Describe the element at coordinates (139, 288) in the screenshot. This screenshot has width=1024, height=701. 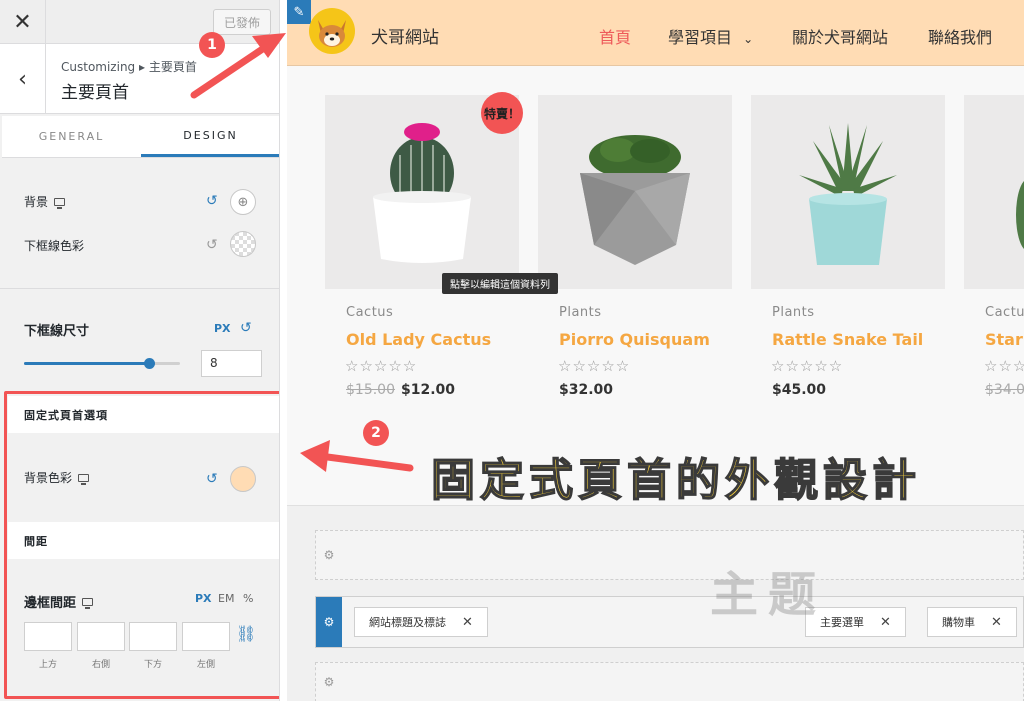
I see `divider` at that location.